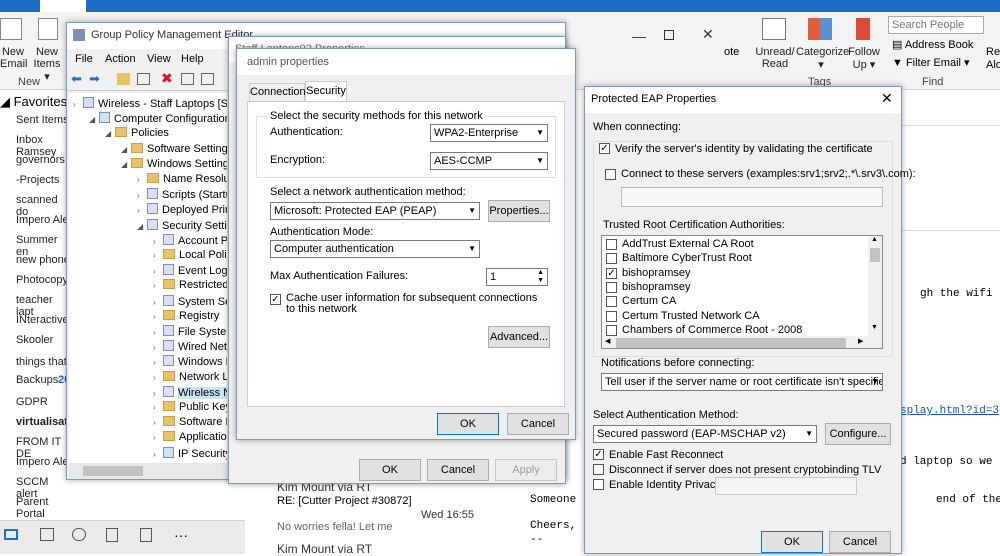 This screenshot has height=556, width=1000. I want to click on cache-user-info-checkbox: ✓, so click(275, 299).